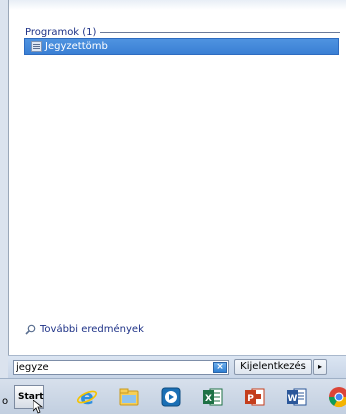  What do you see at coordinates (177, 5) in the screenshot?
I see `start-menu-top-strip` at bounding box center [177, 5].